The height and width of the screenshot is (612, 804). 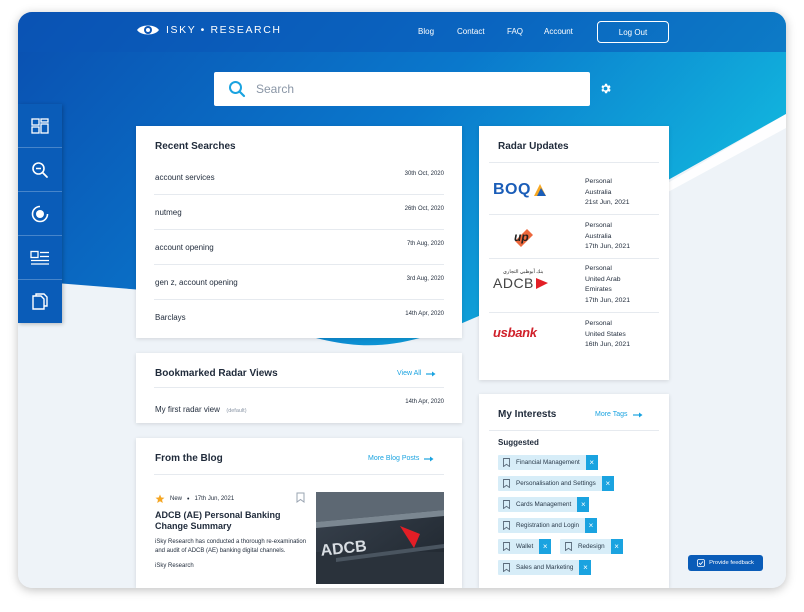 I want to click on adcb-logo: بنك أبوظبي التجاري ADCB, so click(x=528, y=280).